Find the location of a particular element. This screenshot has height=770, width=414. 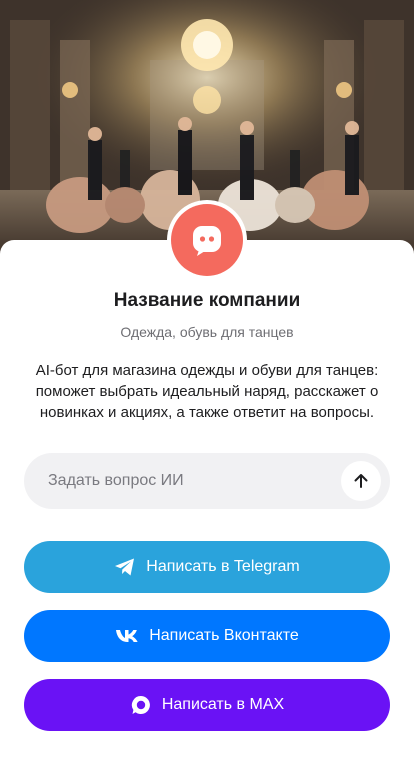

max-button: Написать в MAX is located at coordinates (207, 705).